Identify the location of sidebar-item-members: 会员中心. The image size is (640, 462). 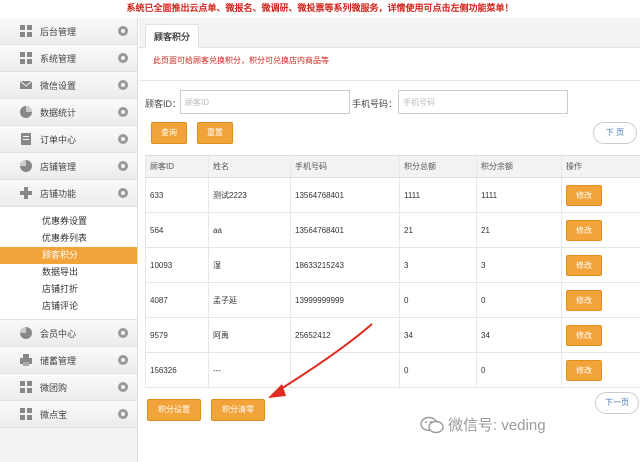
(68, 333).